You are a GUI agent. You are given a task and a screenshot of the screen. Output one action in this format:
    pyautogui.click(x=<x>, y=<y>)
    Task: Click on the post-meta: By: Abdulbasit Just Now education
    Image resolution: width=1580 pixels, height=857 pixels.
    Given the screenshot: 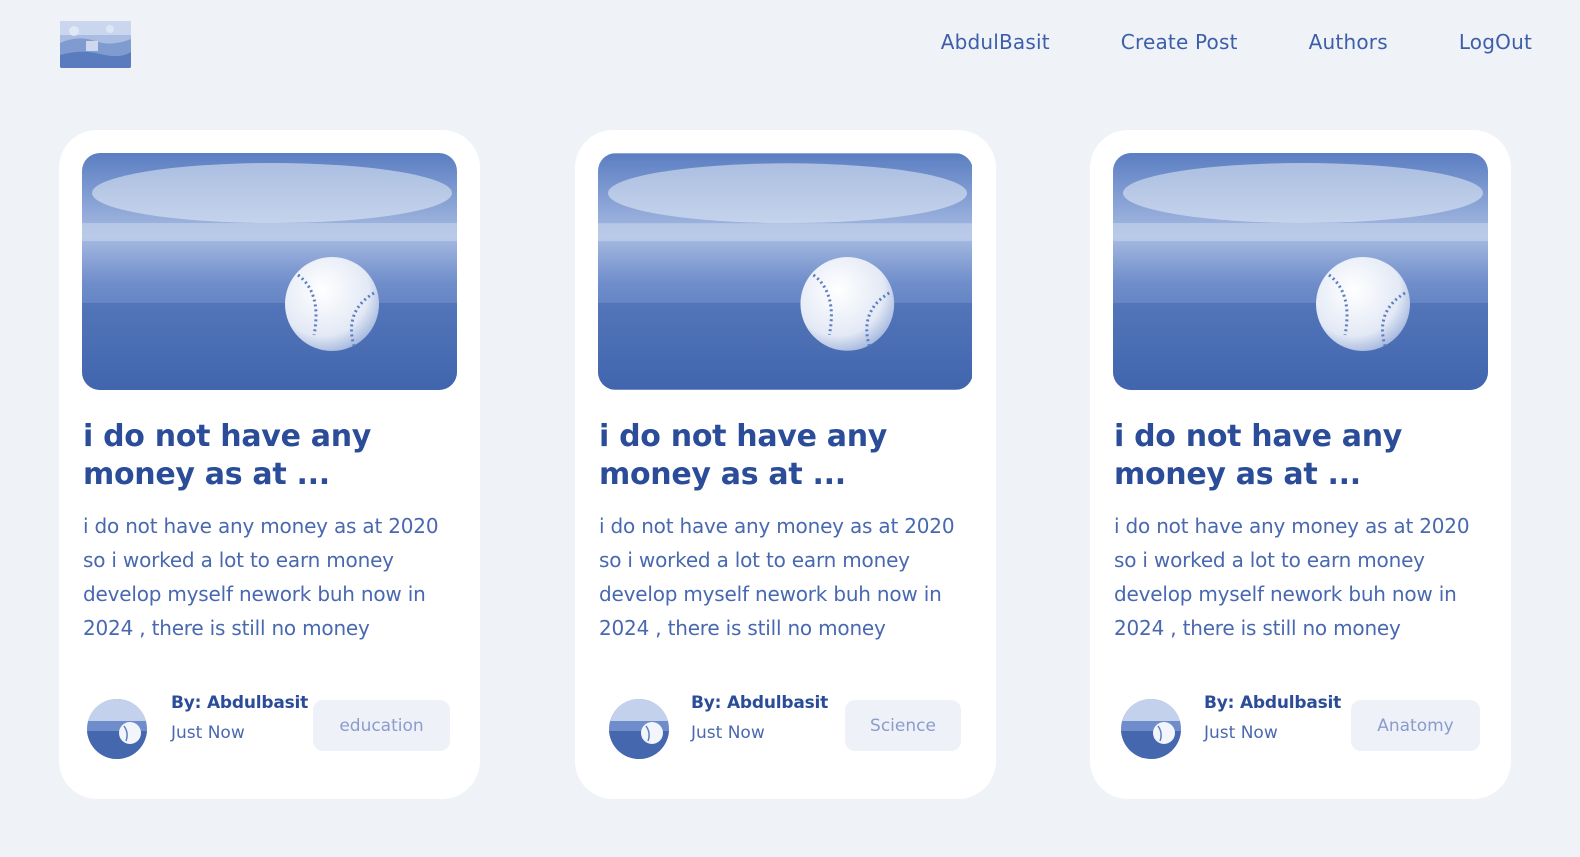 What is the action you would take?
    pyautogui.click(x=272, y=726)
    